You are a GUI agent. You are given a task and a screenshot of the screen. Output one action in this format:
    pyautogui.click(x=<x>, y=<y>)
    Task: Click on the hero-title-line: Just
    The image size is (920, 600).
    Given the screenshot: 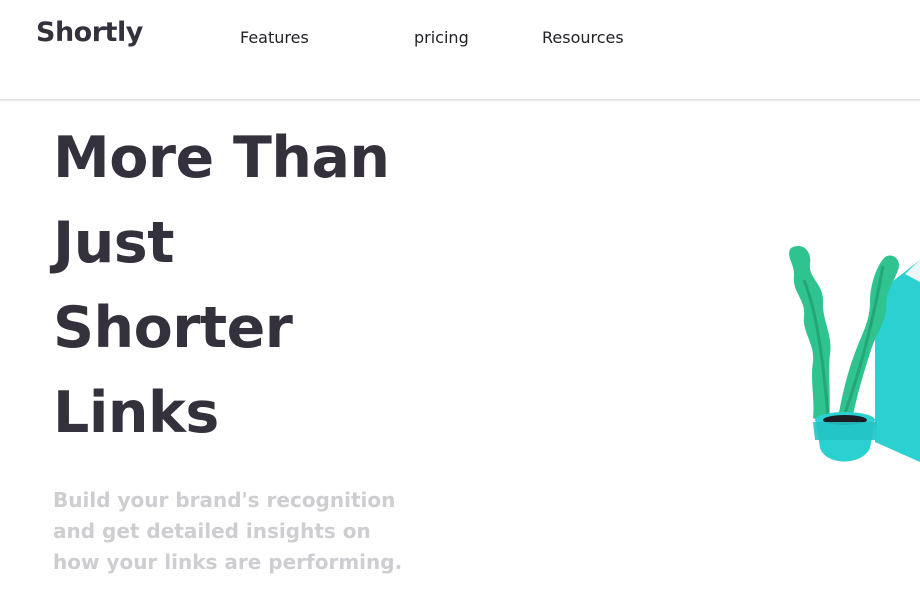 What is the action you would take?
    pyautogui.click(x=113, y=243)
    